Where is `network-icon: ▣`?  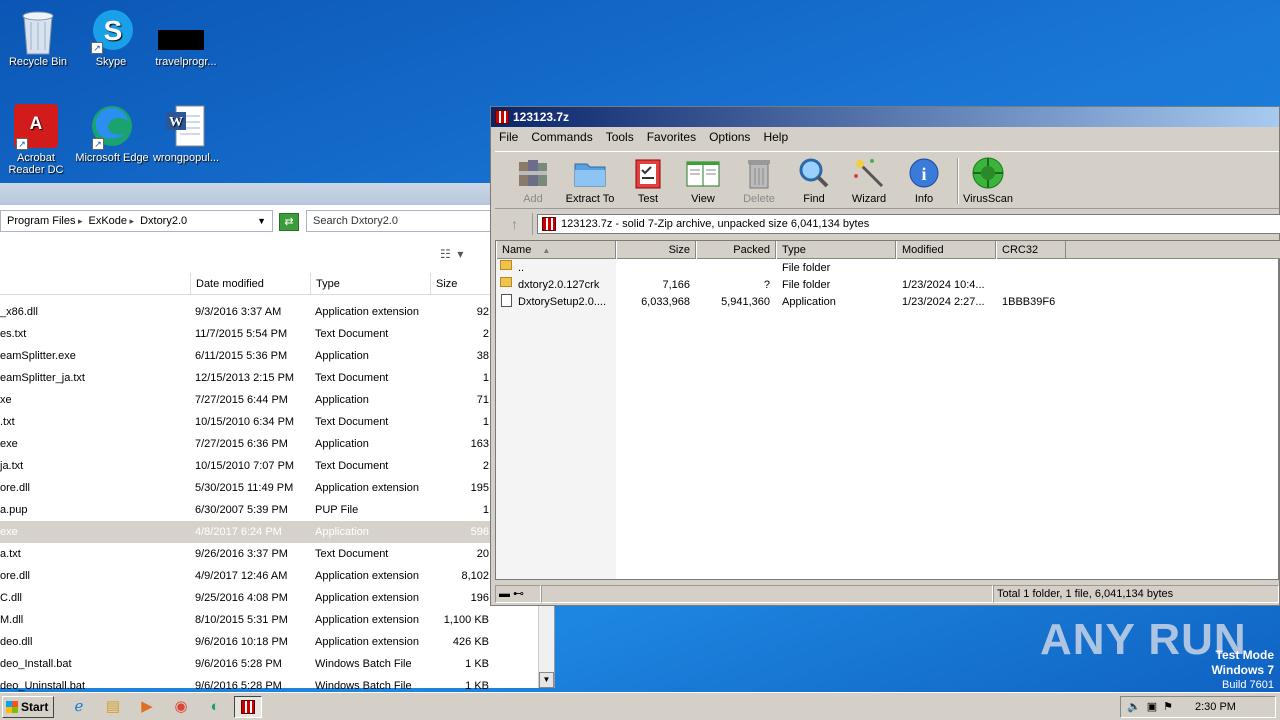 network-icon: ▣ is located at coordinates (1152, 707).